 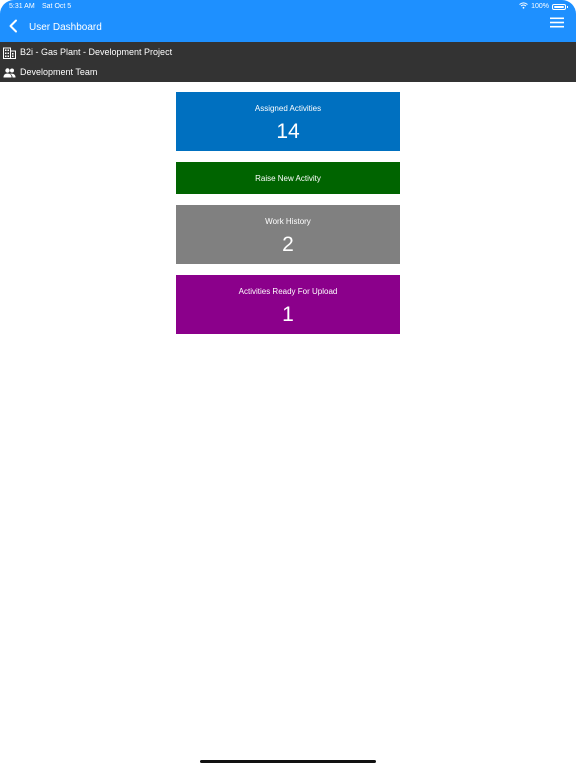 I want to click on raise-new-activity-button: Raise New Activity, so click(x=288, y=178).